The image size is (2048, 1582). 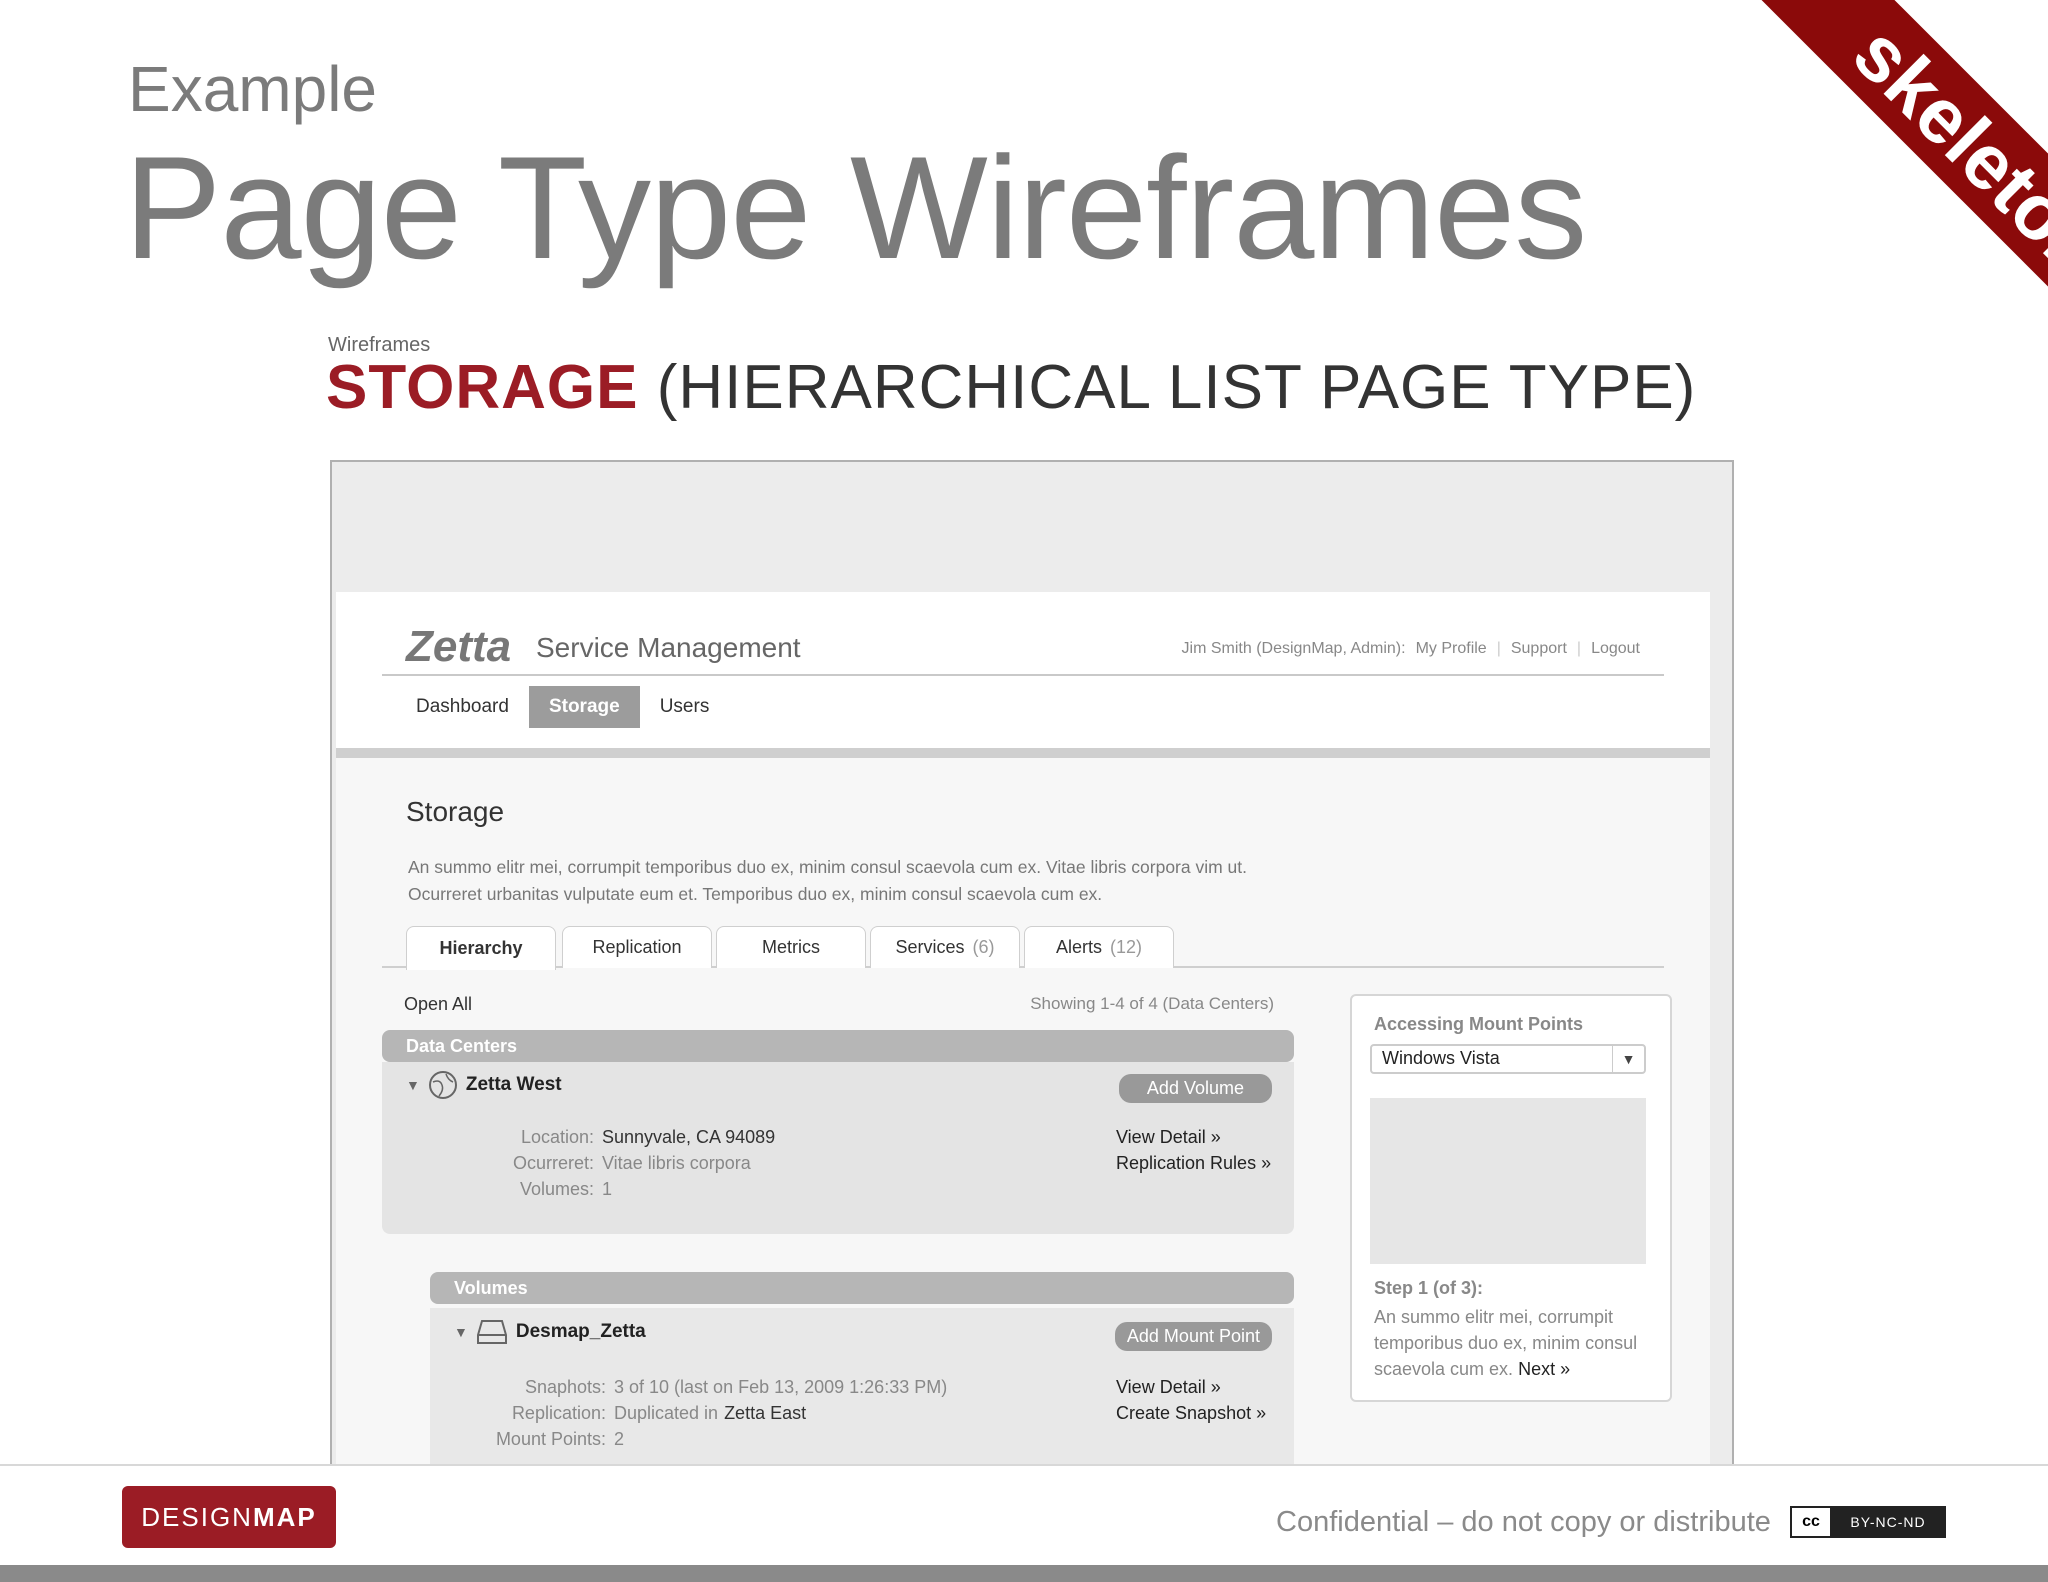 What do you see at coordinates (1195, 1088) in the screenshot?
I see `add-volume-button: Add Volume` at bounding box center [1195, 1088].